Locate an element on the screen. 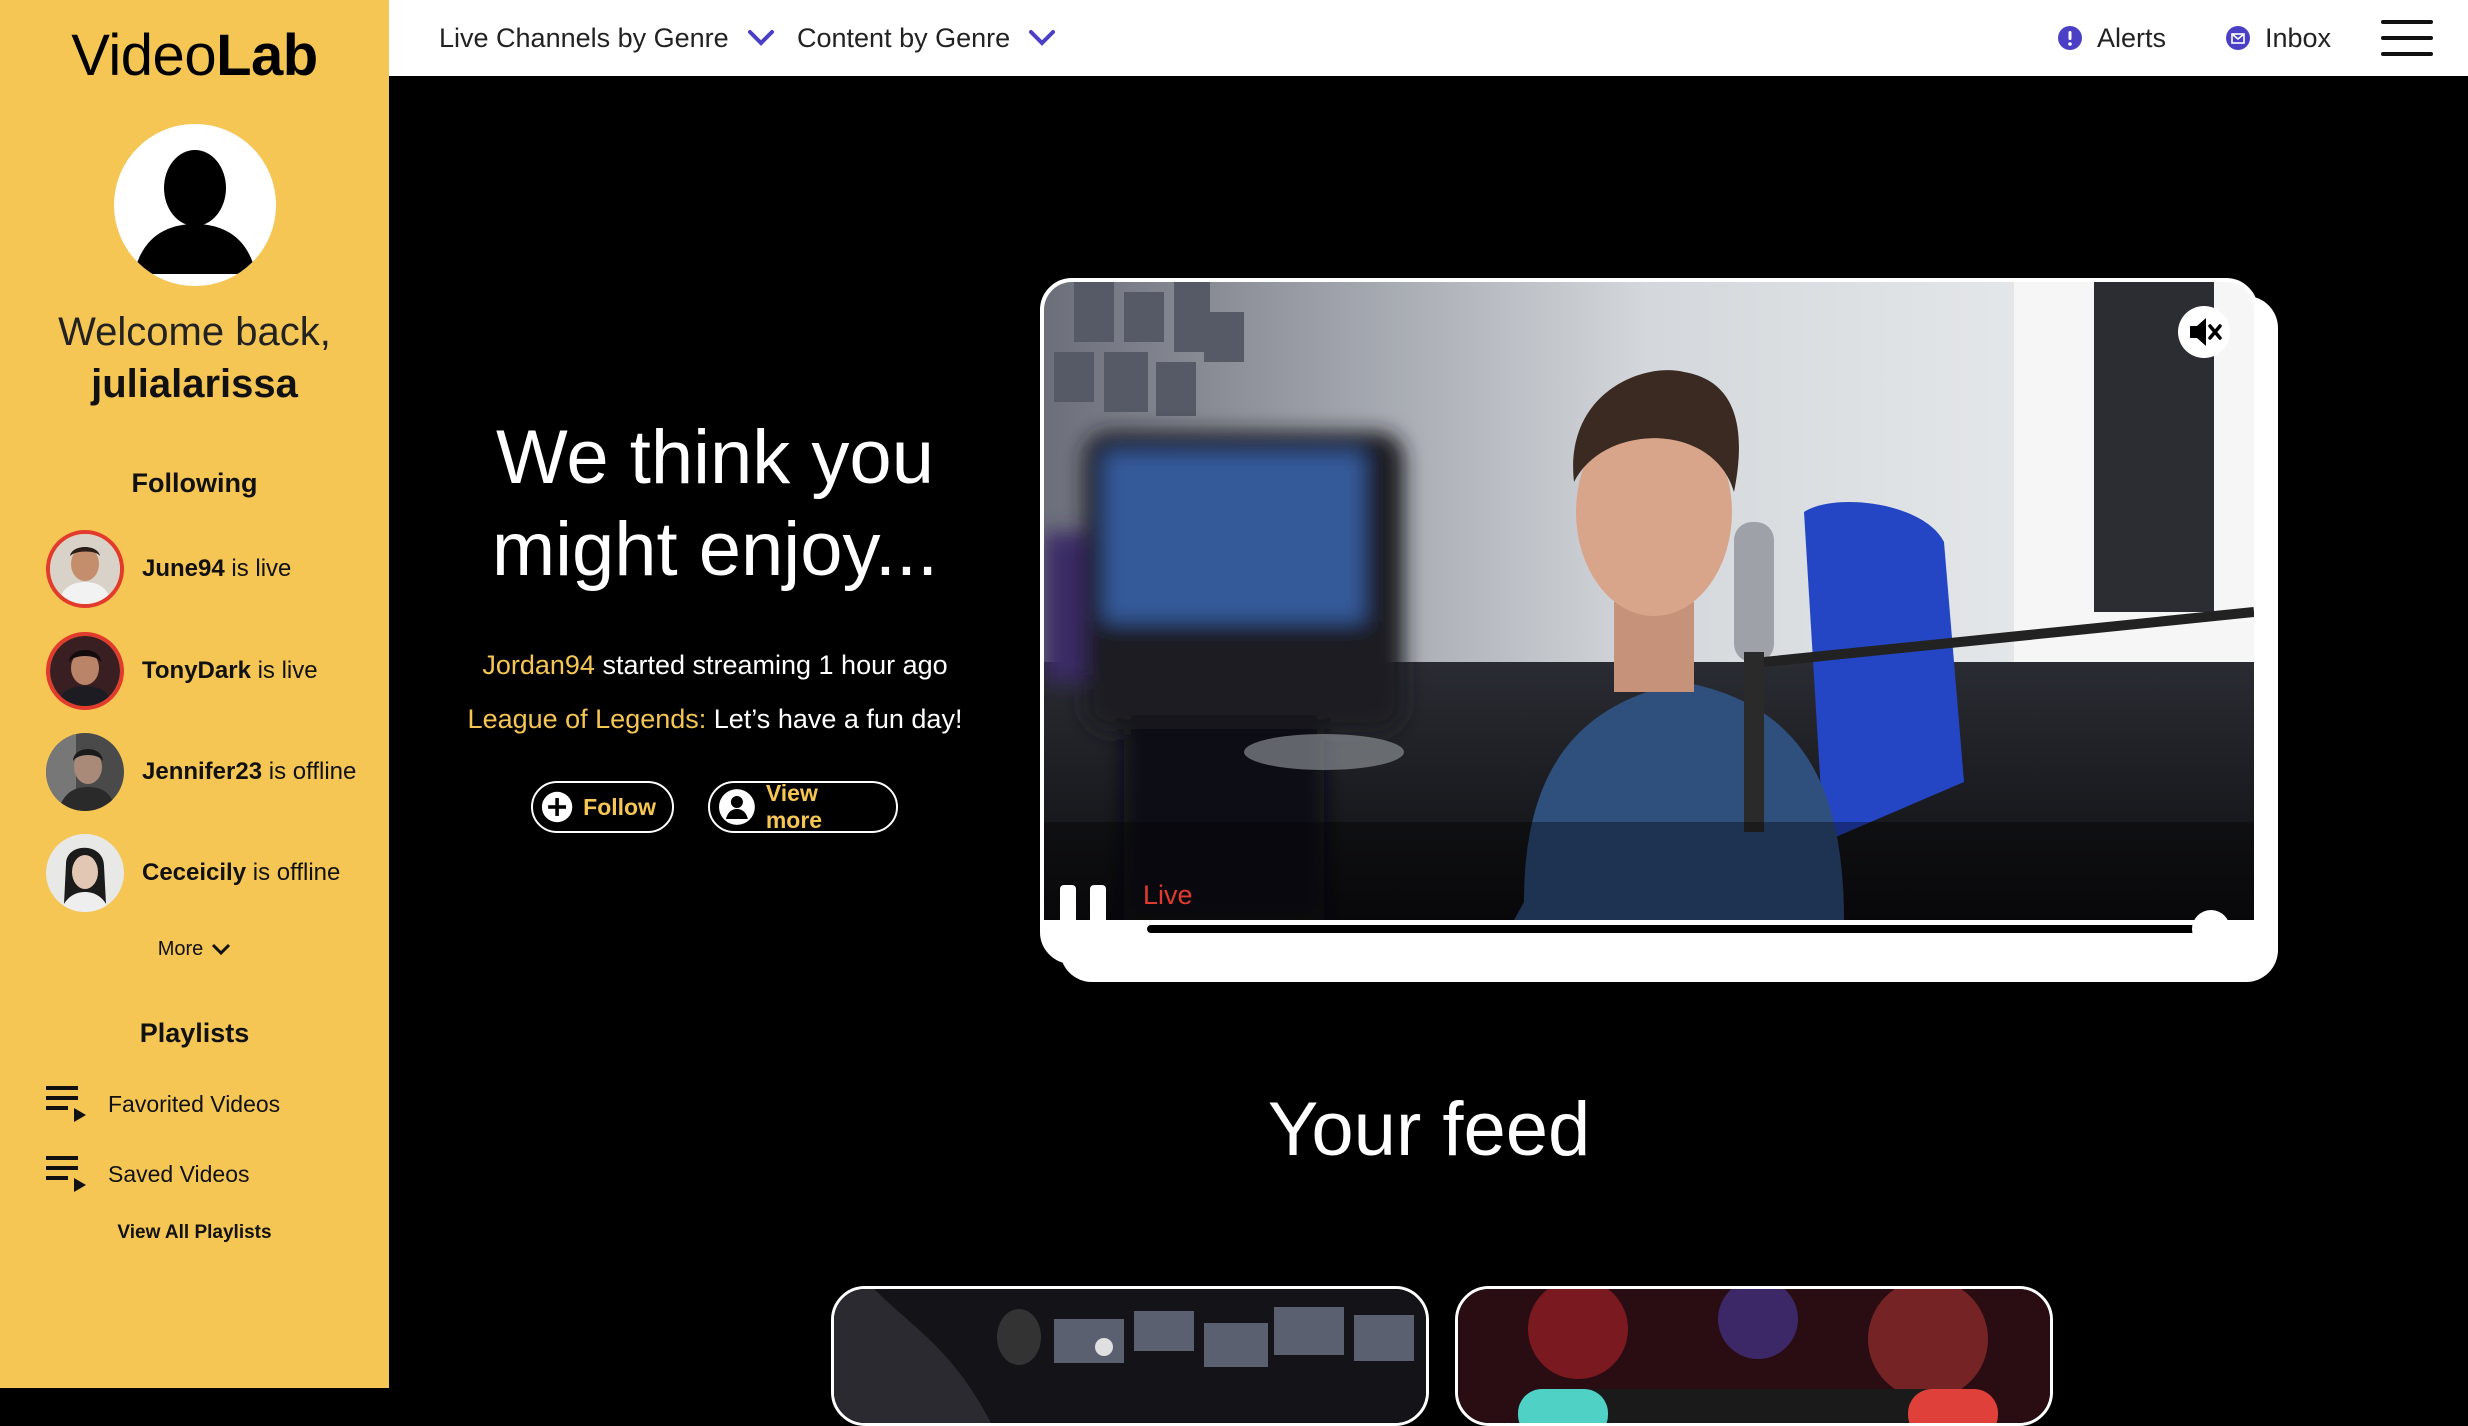  profile-avatar is located at coordinates (195, 205).